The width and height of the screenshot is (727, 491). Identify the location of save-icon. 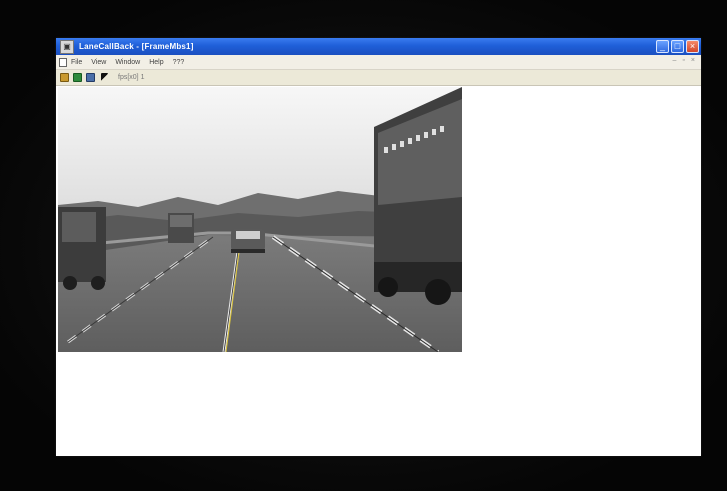
(77, 77).